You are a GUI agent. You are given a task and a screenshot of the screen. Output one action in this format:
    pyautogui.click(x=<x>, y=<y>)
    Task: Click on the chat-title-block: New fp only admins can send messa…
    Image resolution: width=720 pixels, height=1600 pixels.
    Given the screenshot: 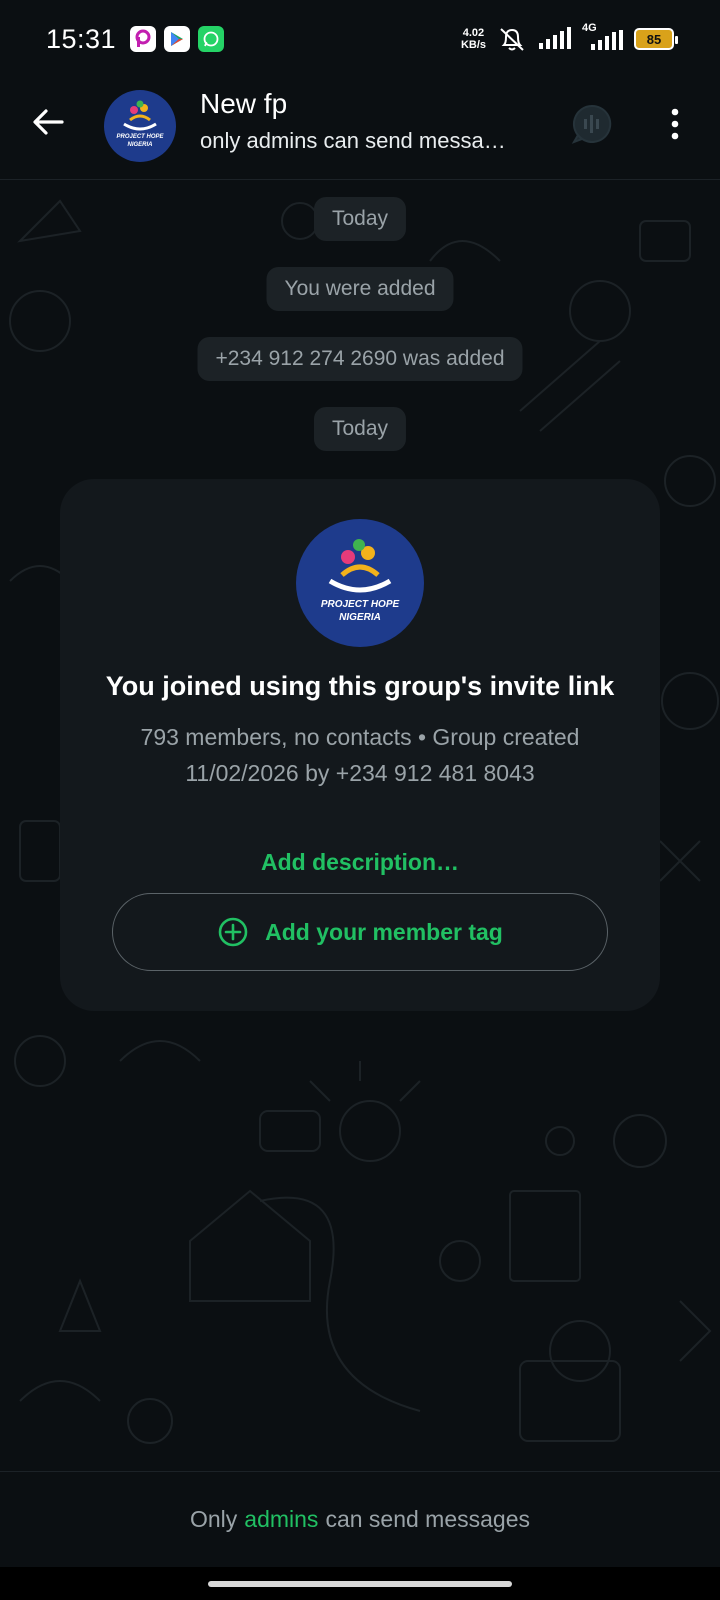 What is the action you would take?
    pyautogui.click(x=370, y=121)
    